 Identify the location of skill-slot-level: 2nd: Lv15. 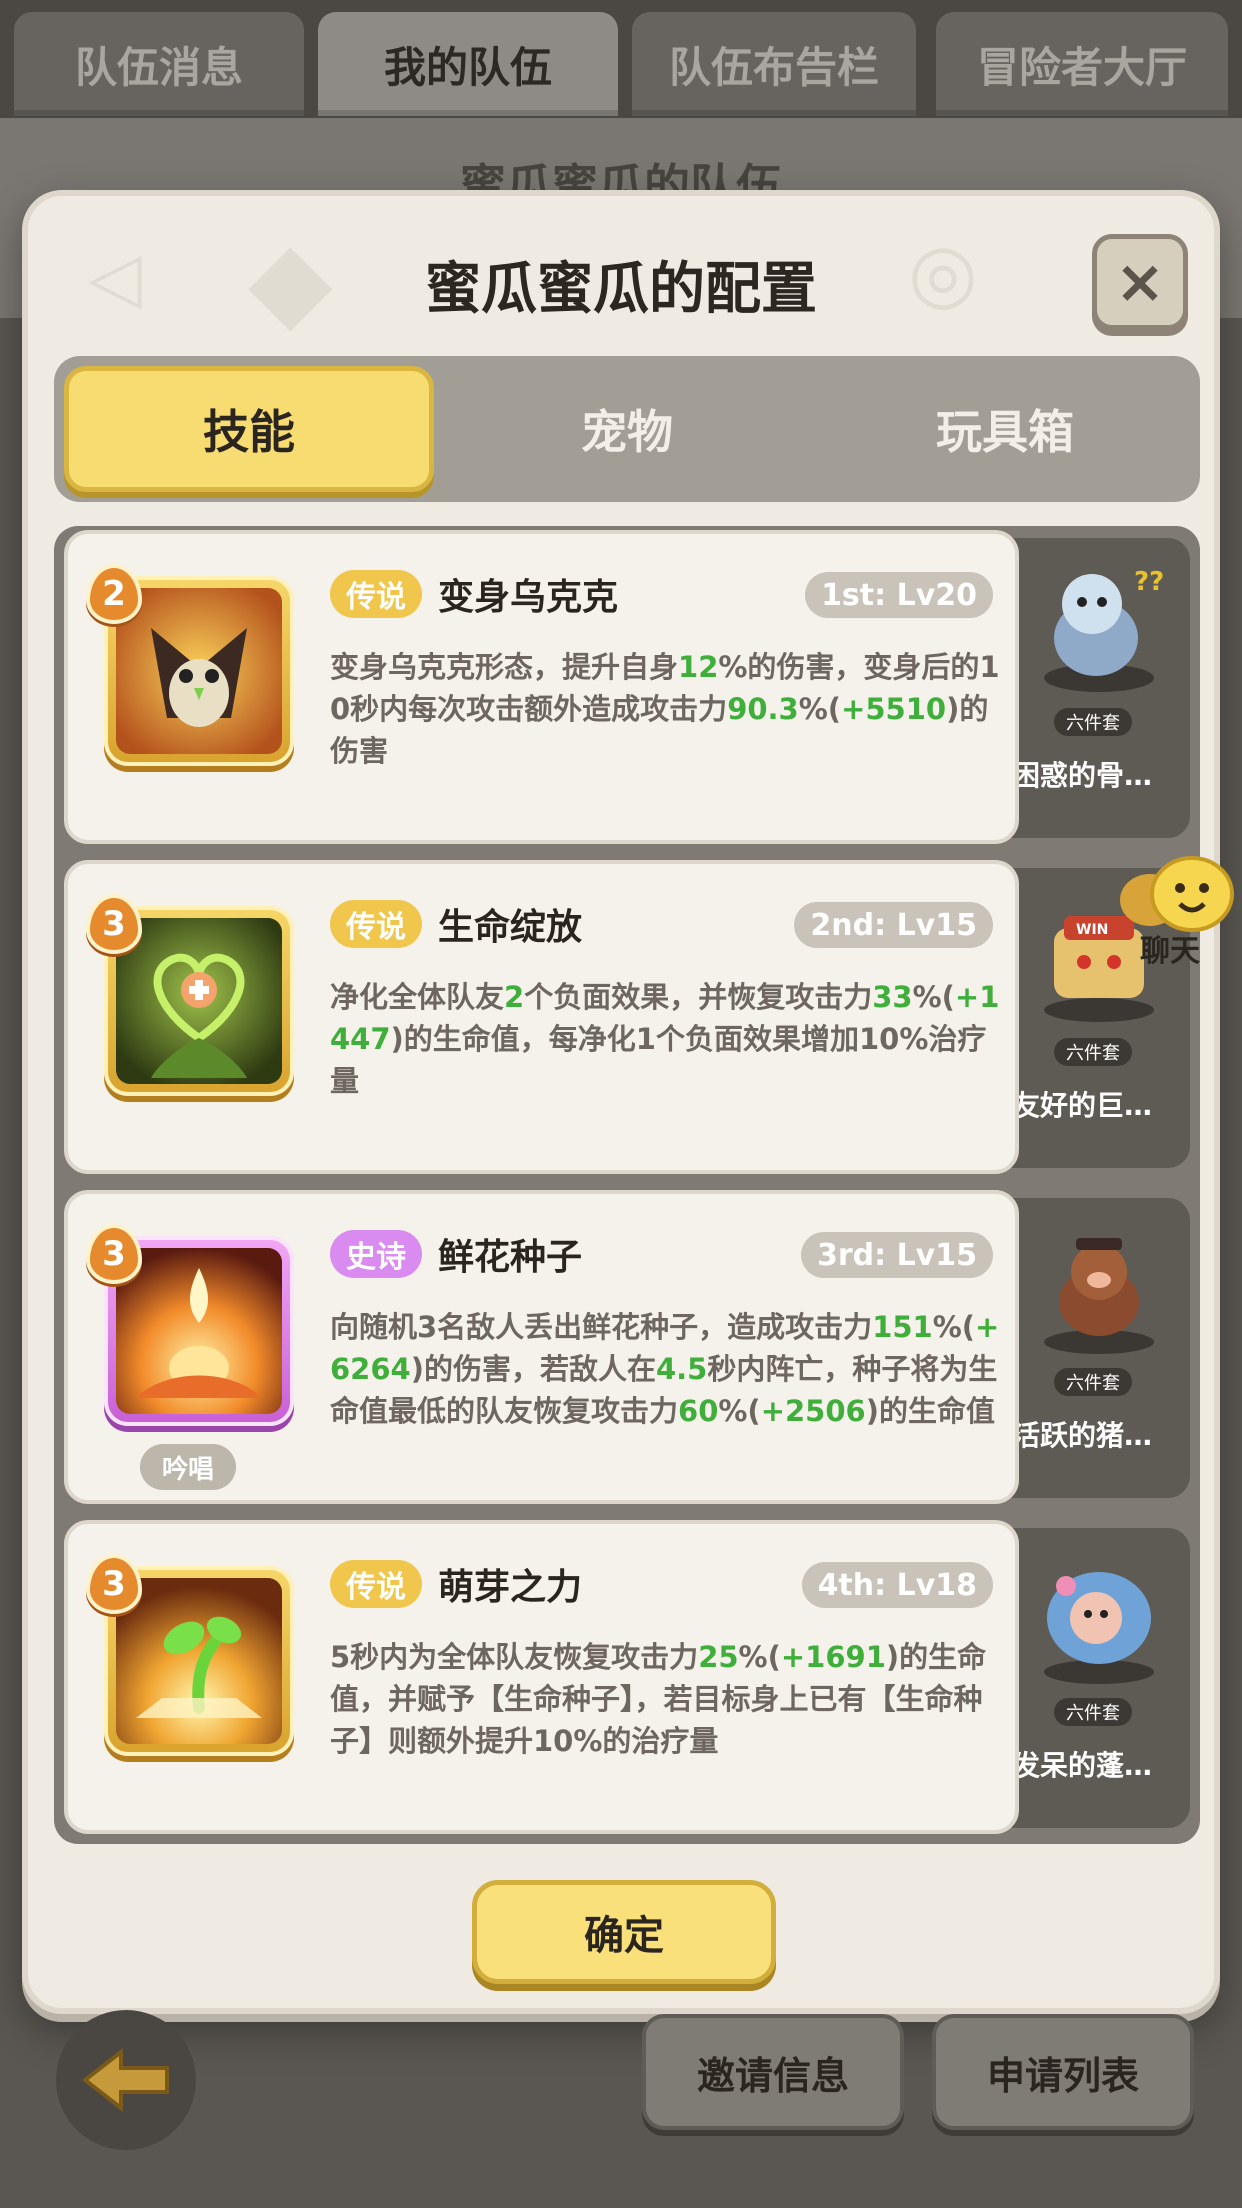
(893, 925).